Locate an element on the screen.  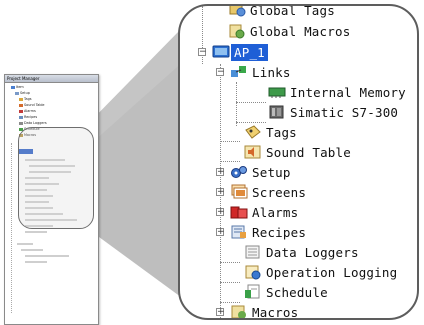
monitor-icon is located at coordinates (221, 52).